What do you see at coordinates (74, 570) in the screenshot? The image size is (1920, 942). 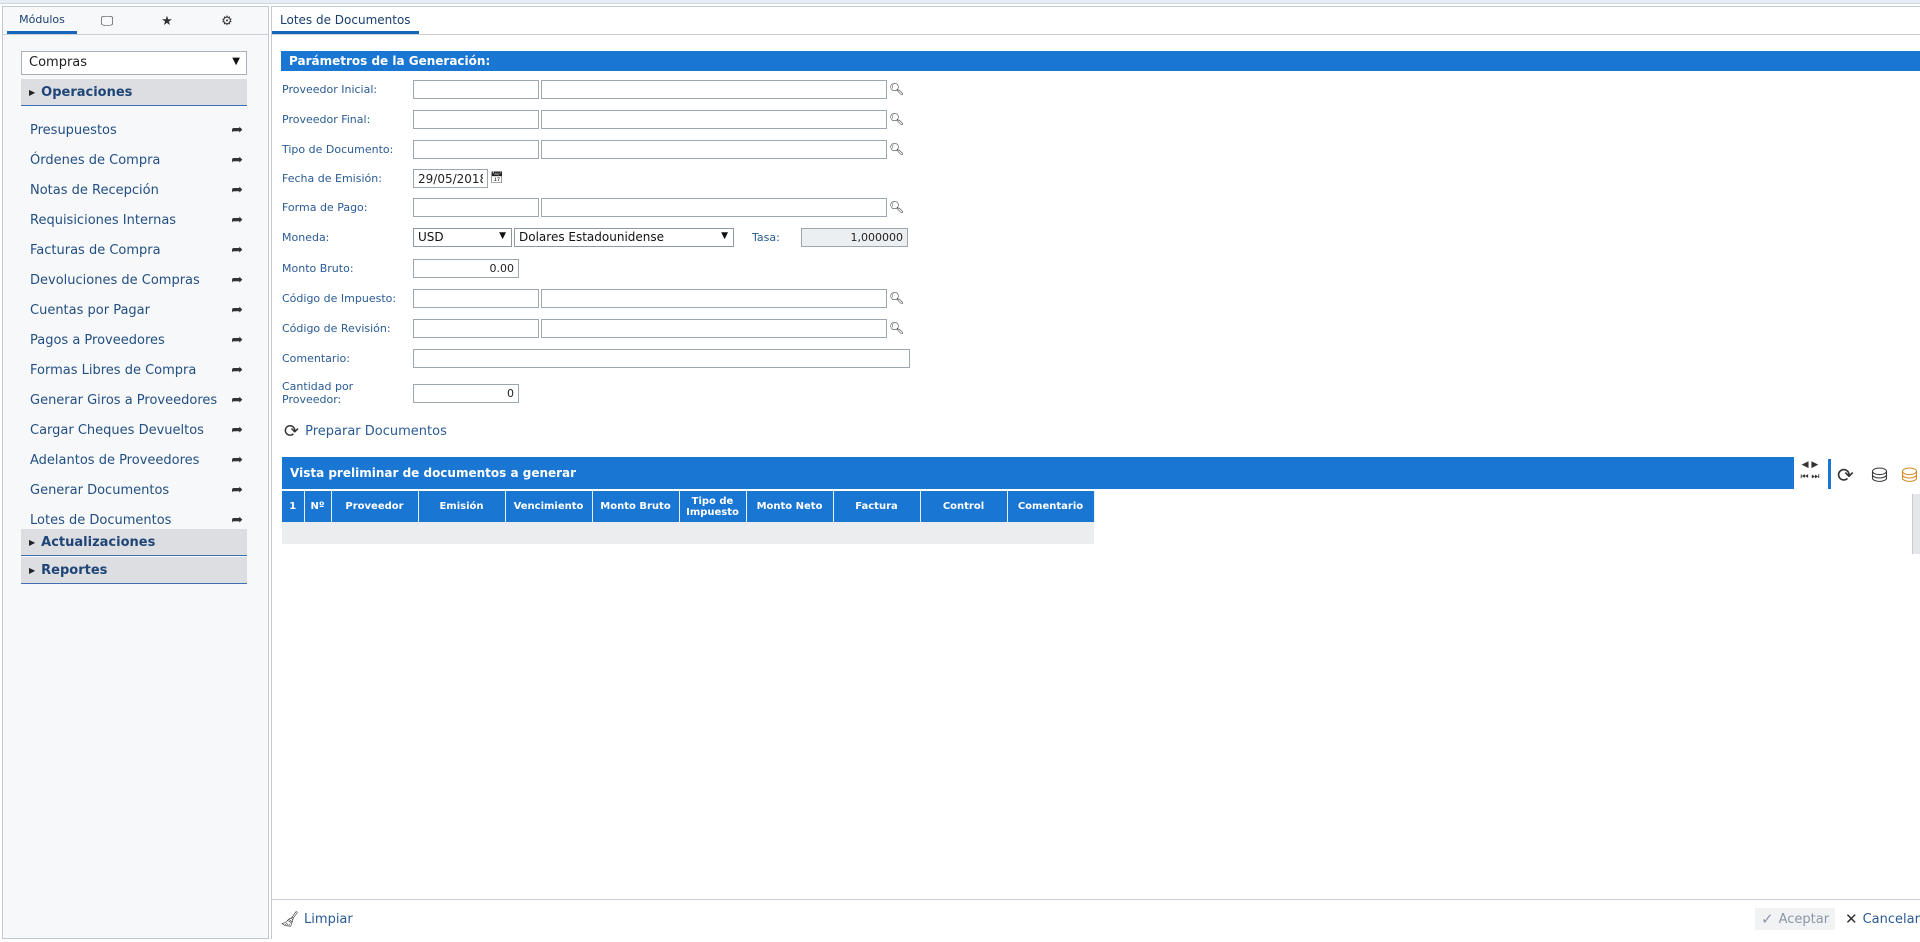 I see `section-reportes-label: Reportes` at bounding box center [74, 570].